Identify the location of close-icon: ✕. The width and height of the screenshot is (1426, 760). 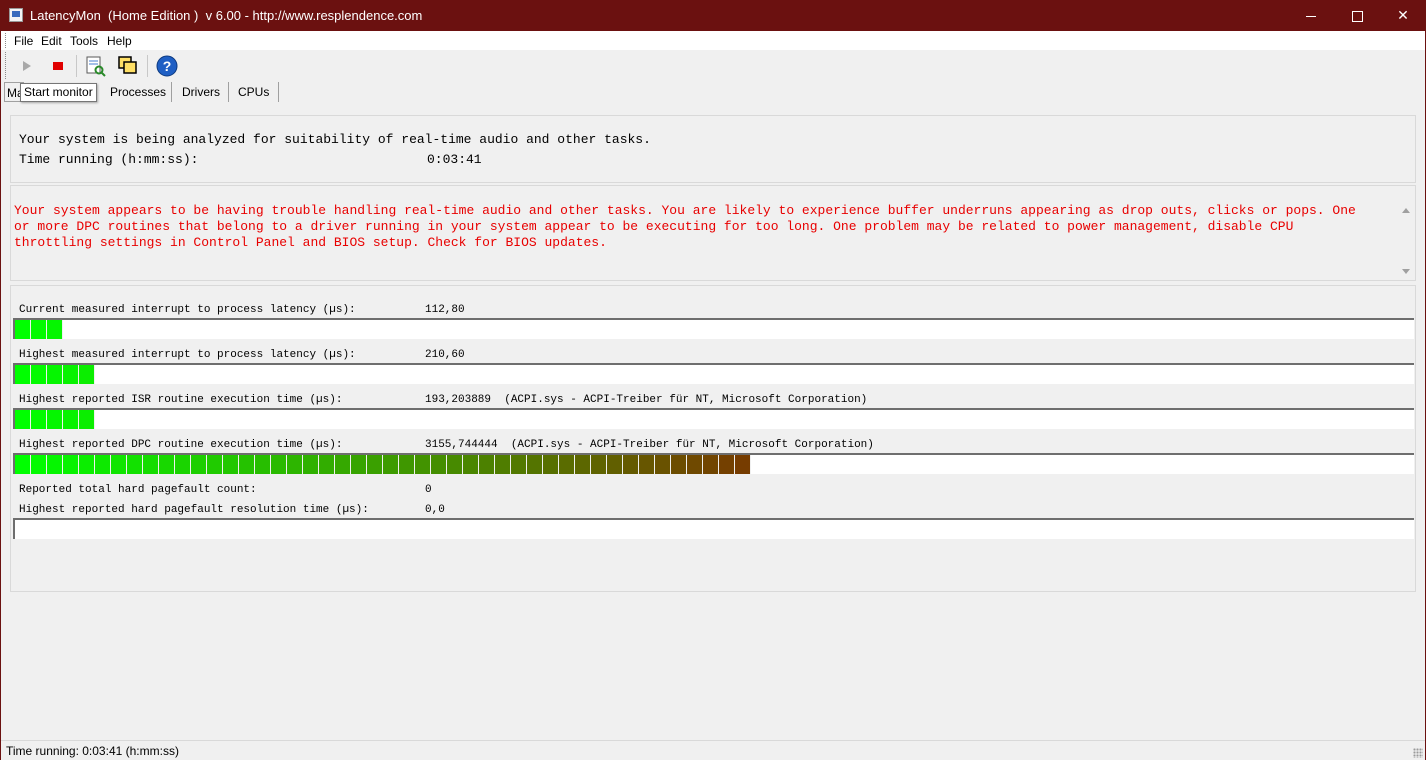
(1403, 15).